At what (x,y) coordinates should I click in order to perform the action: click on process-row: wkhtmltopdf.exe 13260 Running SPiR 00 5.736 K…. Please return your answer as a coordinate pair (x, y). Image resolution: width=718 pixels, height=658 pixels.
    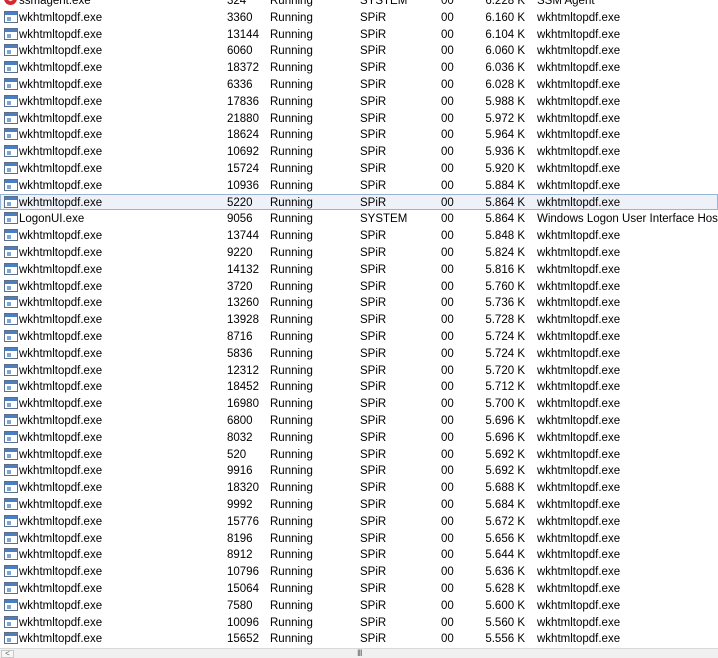
    Looking at the image, I should click on (359, 302).